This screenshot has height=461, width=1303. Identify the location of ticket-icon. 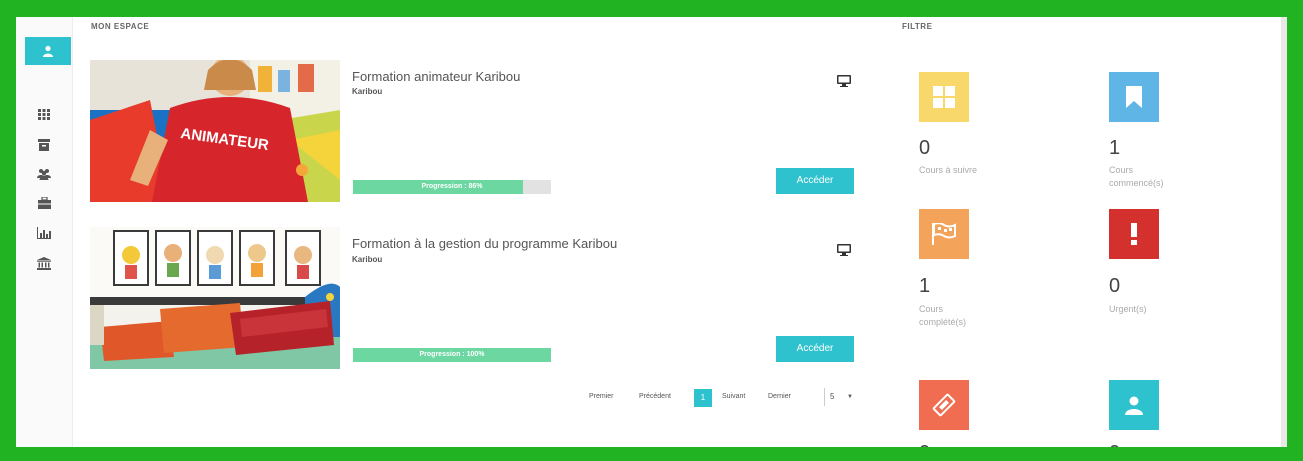
(944, 405).